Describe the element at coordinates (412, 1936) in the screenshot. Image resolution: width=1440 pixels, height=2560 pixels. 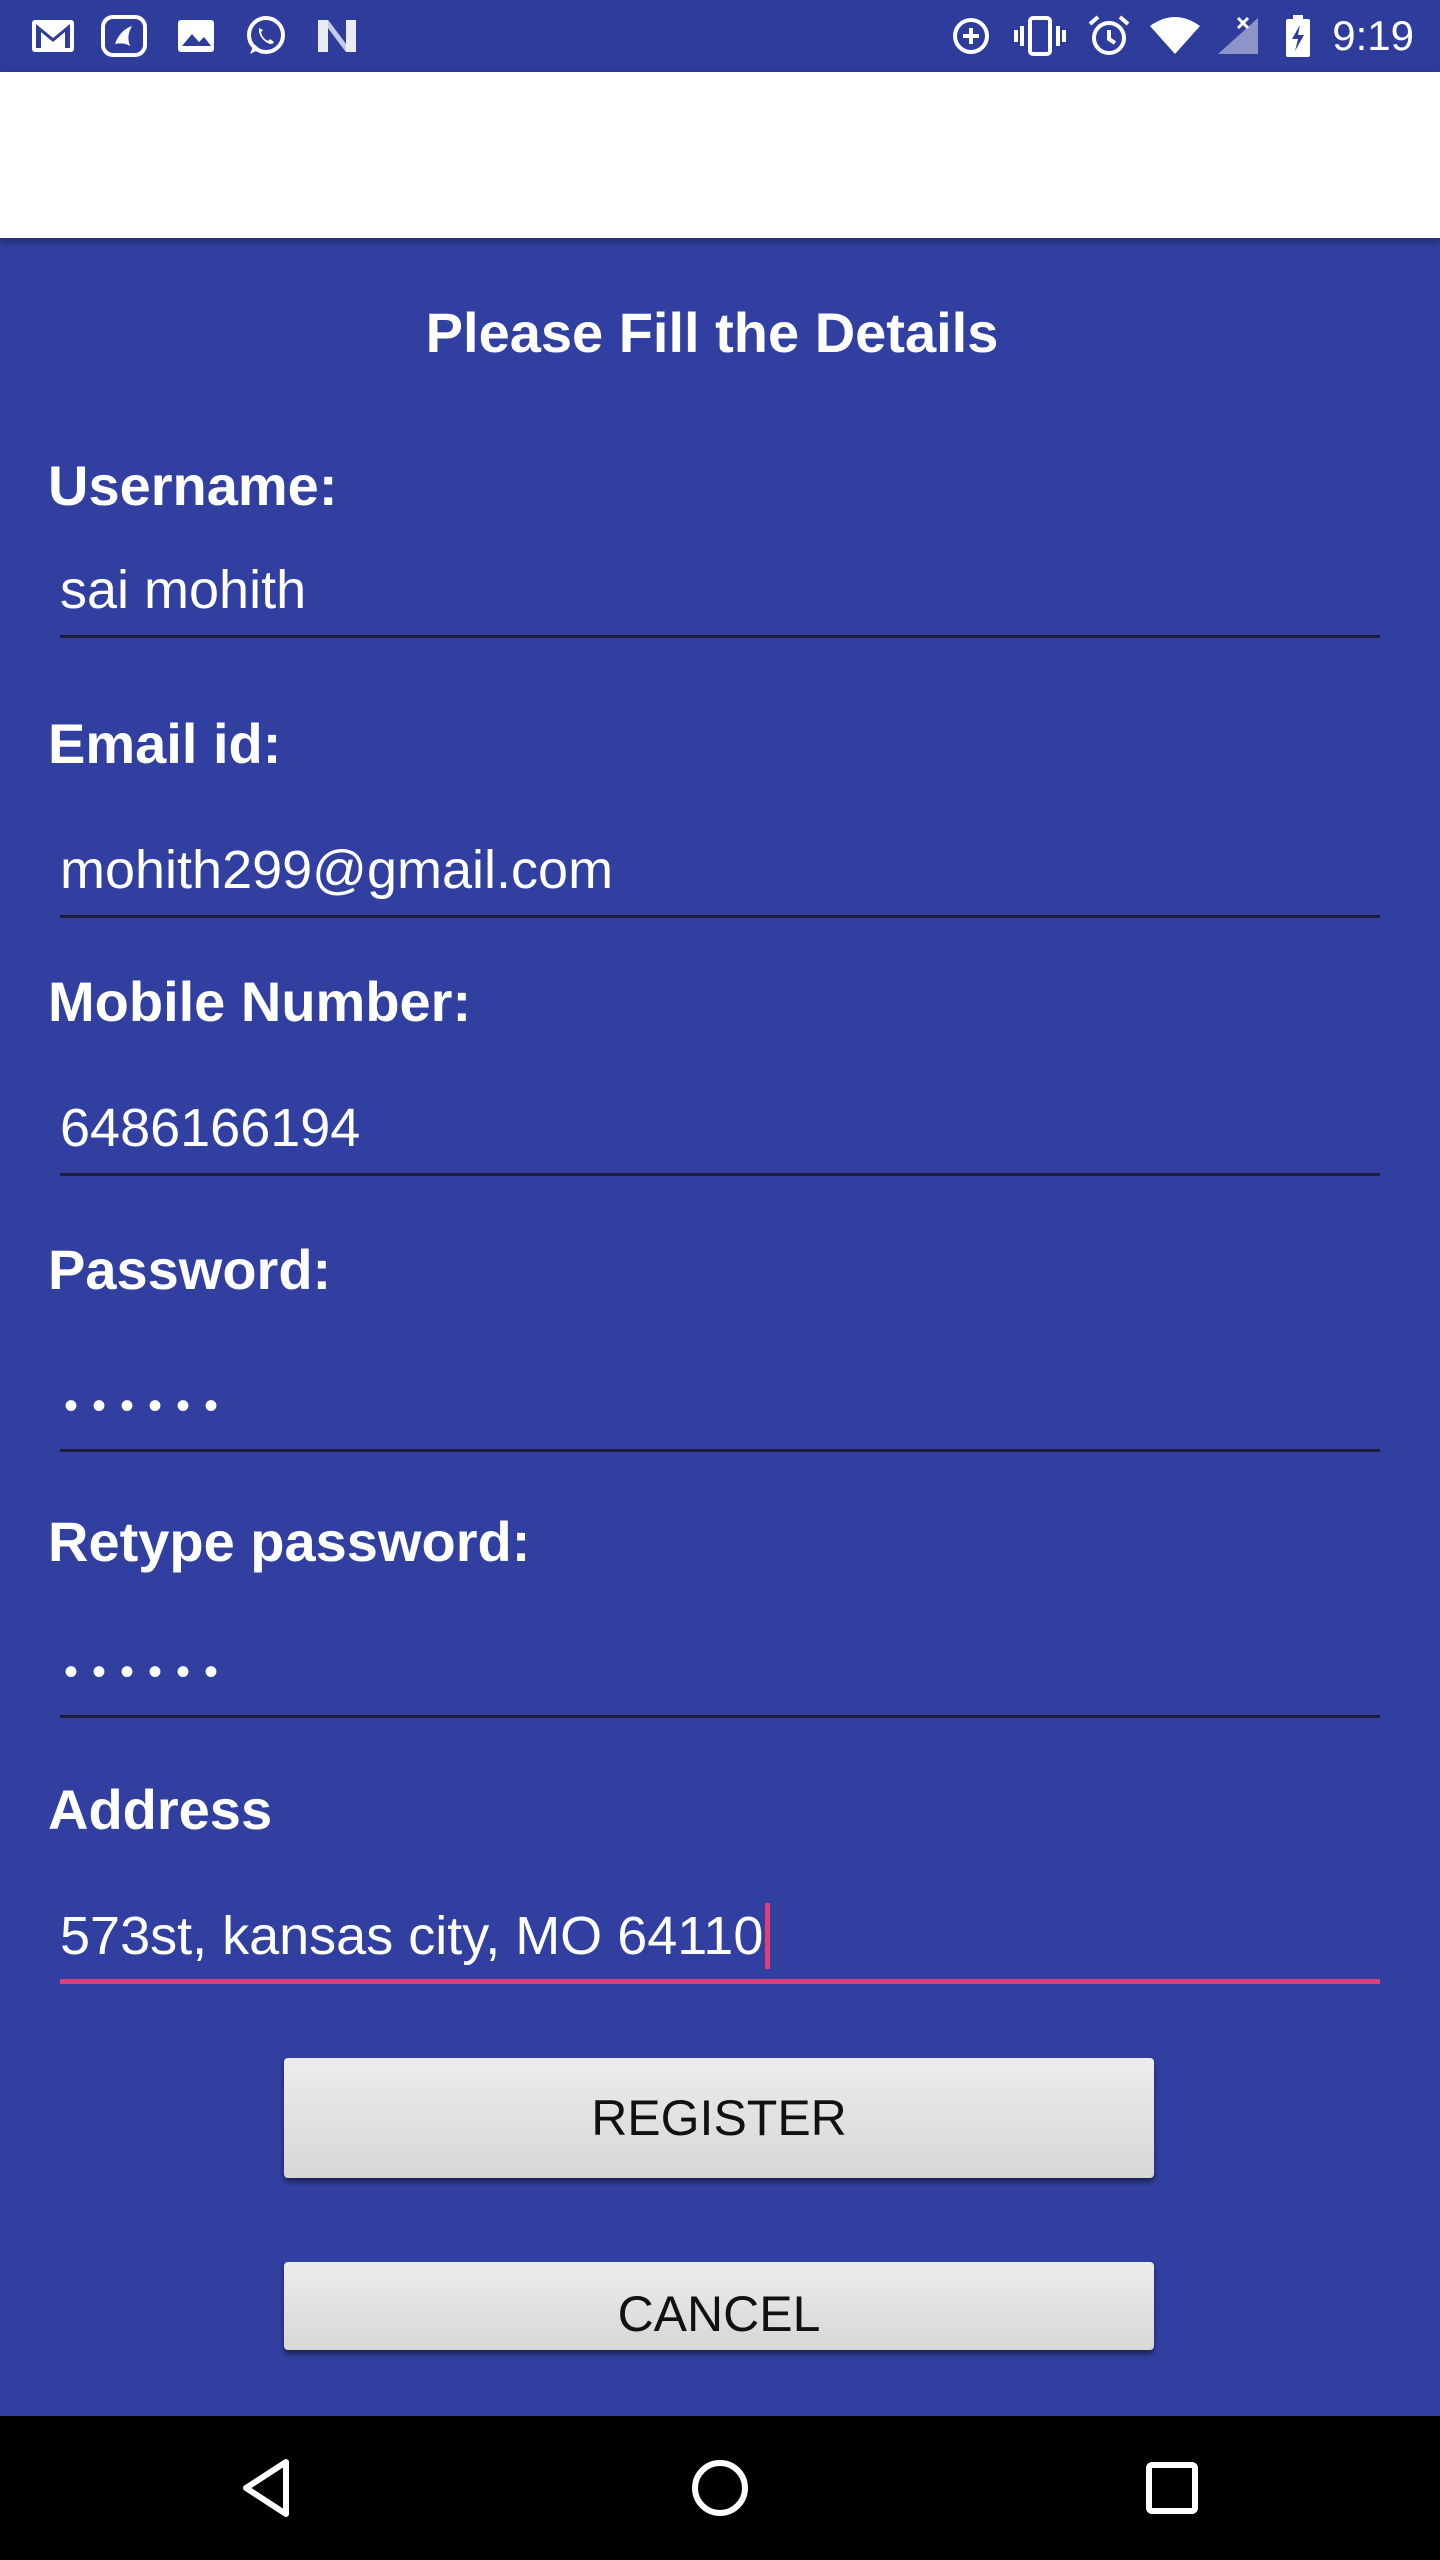
I see `address-value: 573st, kansas city, MO 64110` at that location.